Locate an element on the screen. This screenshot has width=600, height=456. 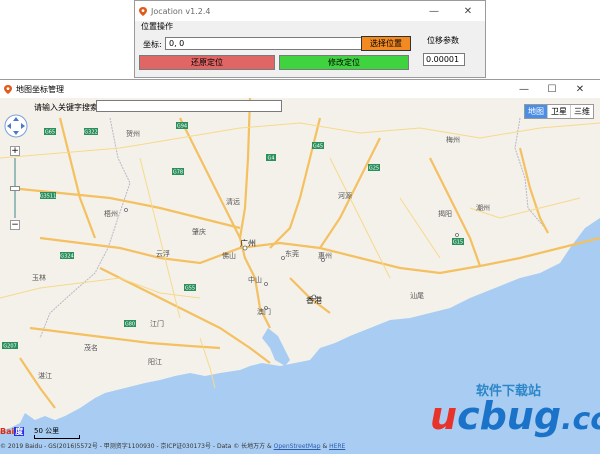
footer-amp: & is located at coordinates (325, 446).